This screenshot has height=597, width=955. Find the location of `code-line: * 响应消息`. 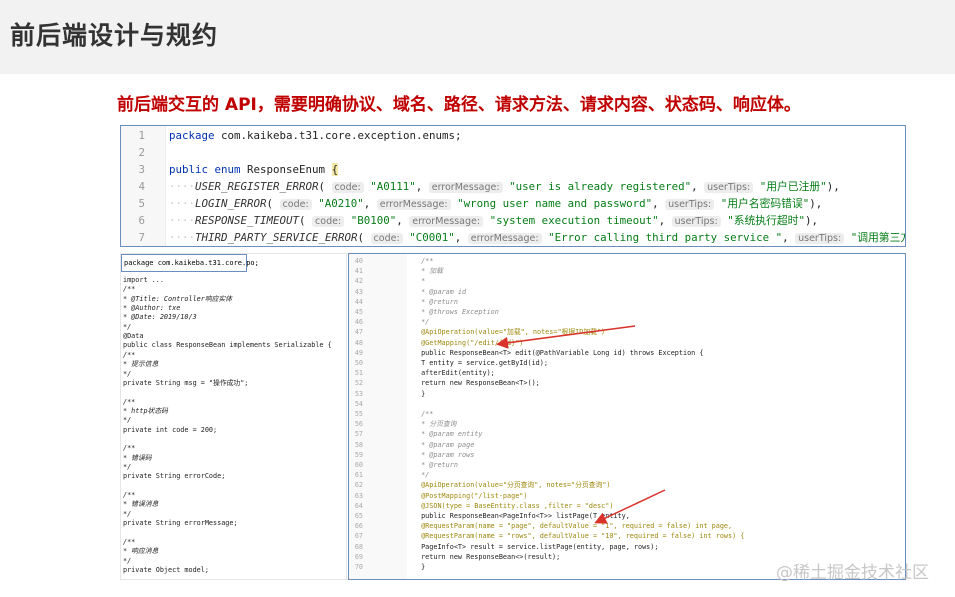

code-line: * 响应消息 is located at coordinates (141, 551).